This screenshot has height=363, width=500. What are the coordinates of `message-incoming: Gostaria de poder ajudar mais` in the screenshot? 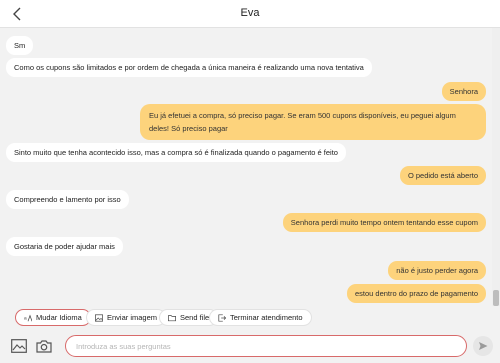 It's located at (64, 246).